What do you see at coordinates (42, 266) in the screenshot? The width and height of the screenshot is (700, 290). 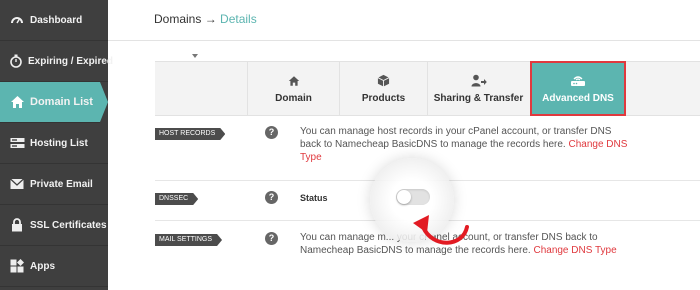 I see `sidebar-item-label: Apps` at bounding box center [42, 266].